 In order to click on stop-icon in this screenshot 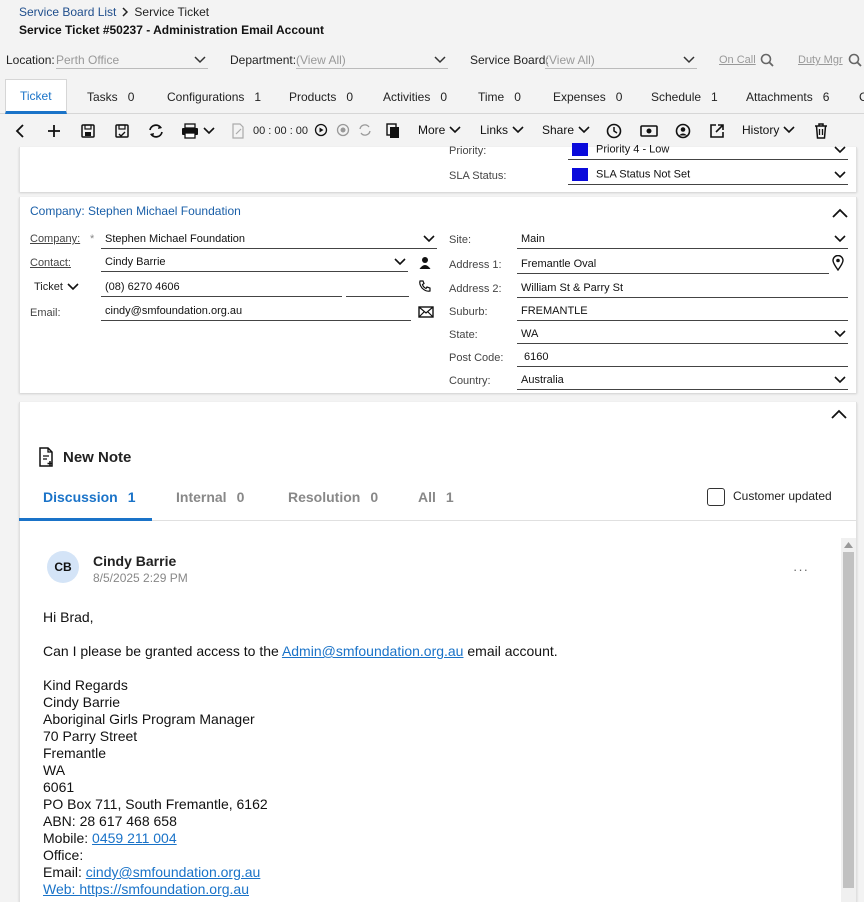, I will do `click(343, 130)`.